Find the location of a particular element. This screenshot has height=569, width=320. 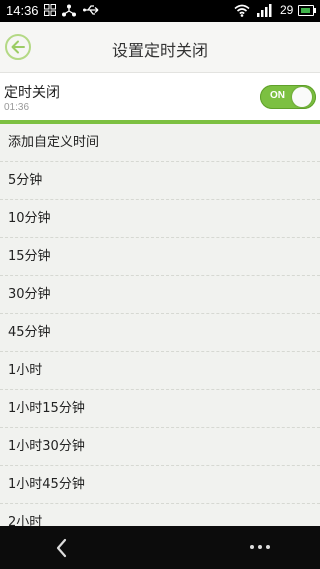

usb-icon is located at coordinates (92, 11).